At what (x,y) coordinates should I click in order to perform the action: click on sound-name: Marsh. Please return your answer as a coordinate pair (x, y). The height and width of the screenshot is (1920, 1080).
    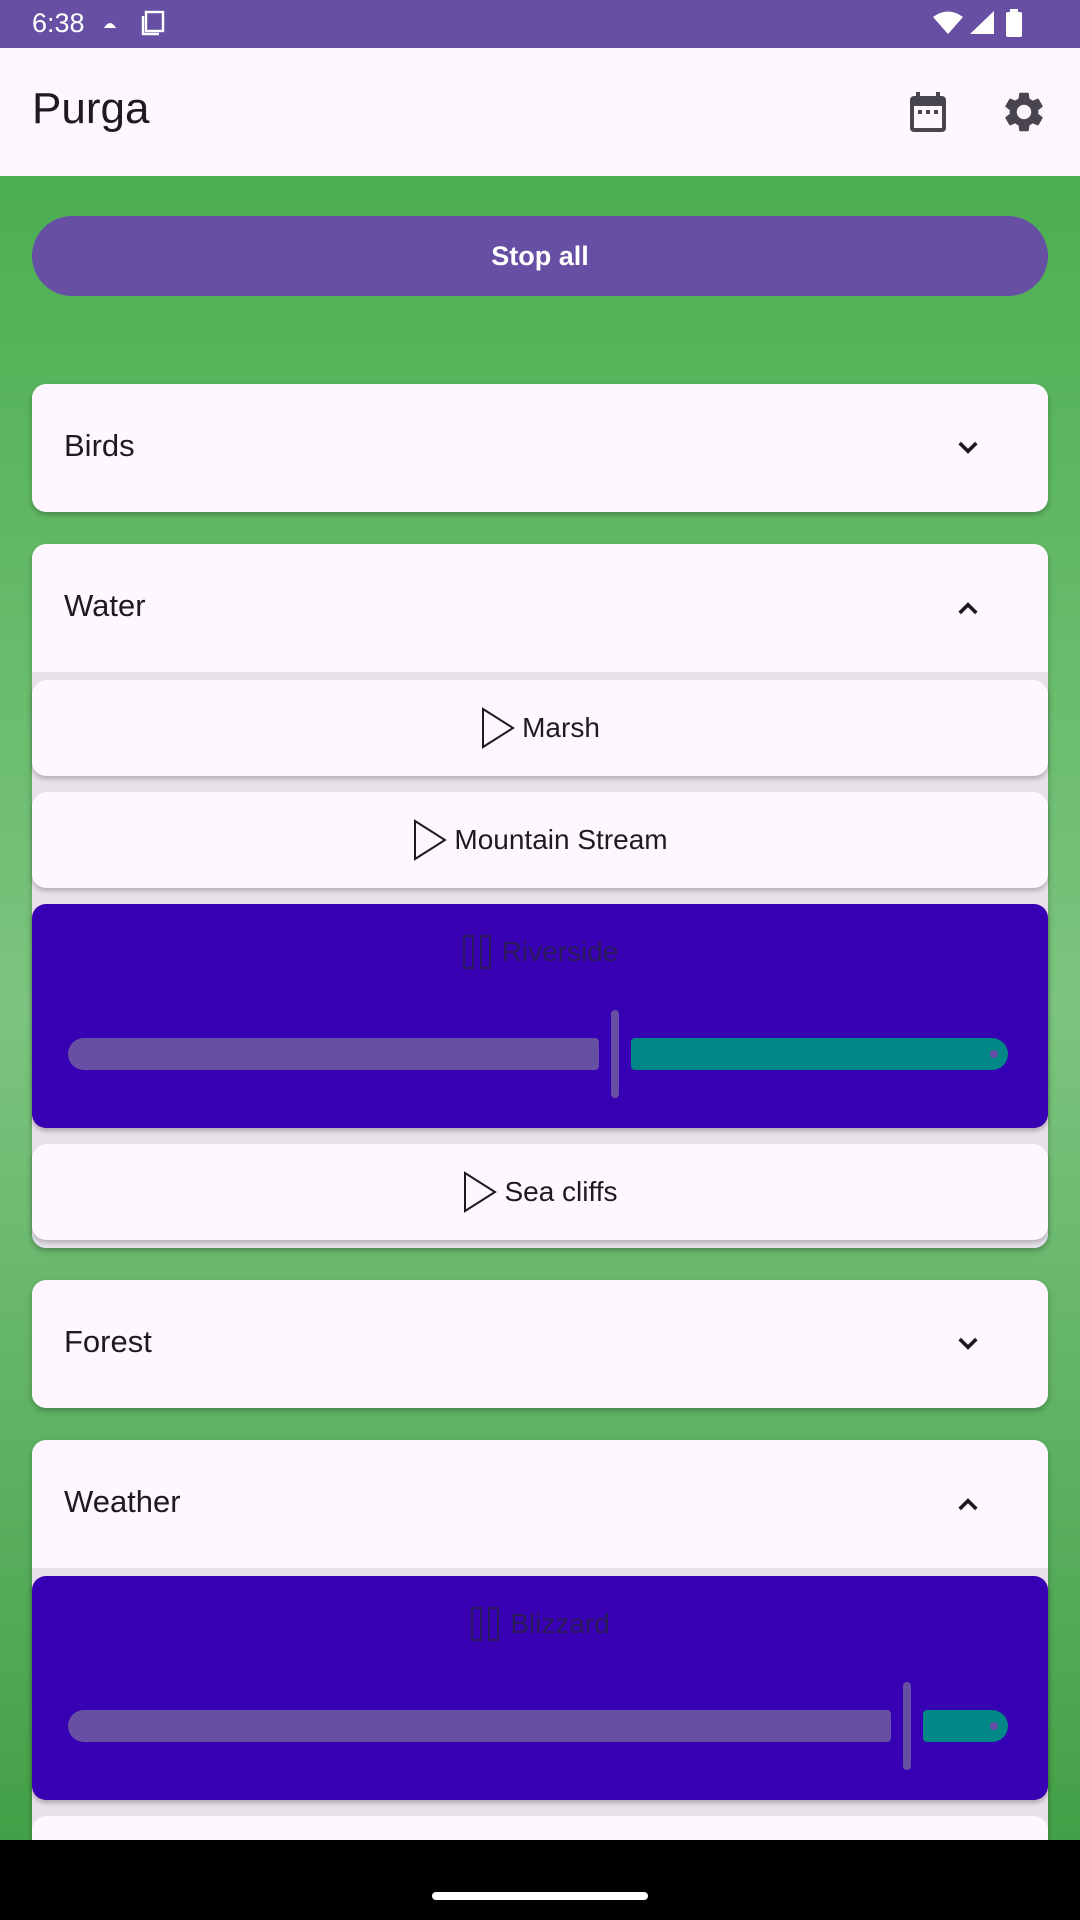
    Looking at the image, I should click on (561, 727).